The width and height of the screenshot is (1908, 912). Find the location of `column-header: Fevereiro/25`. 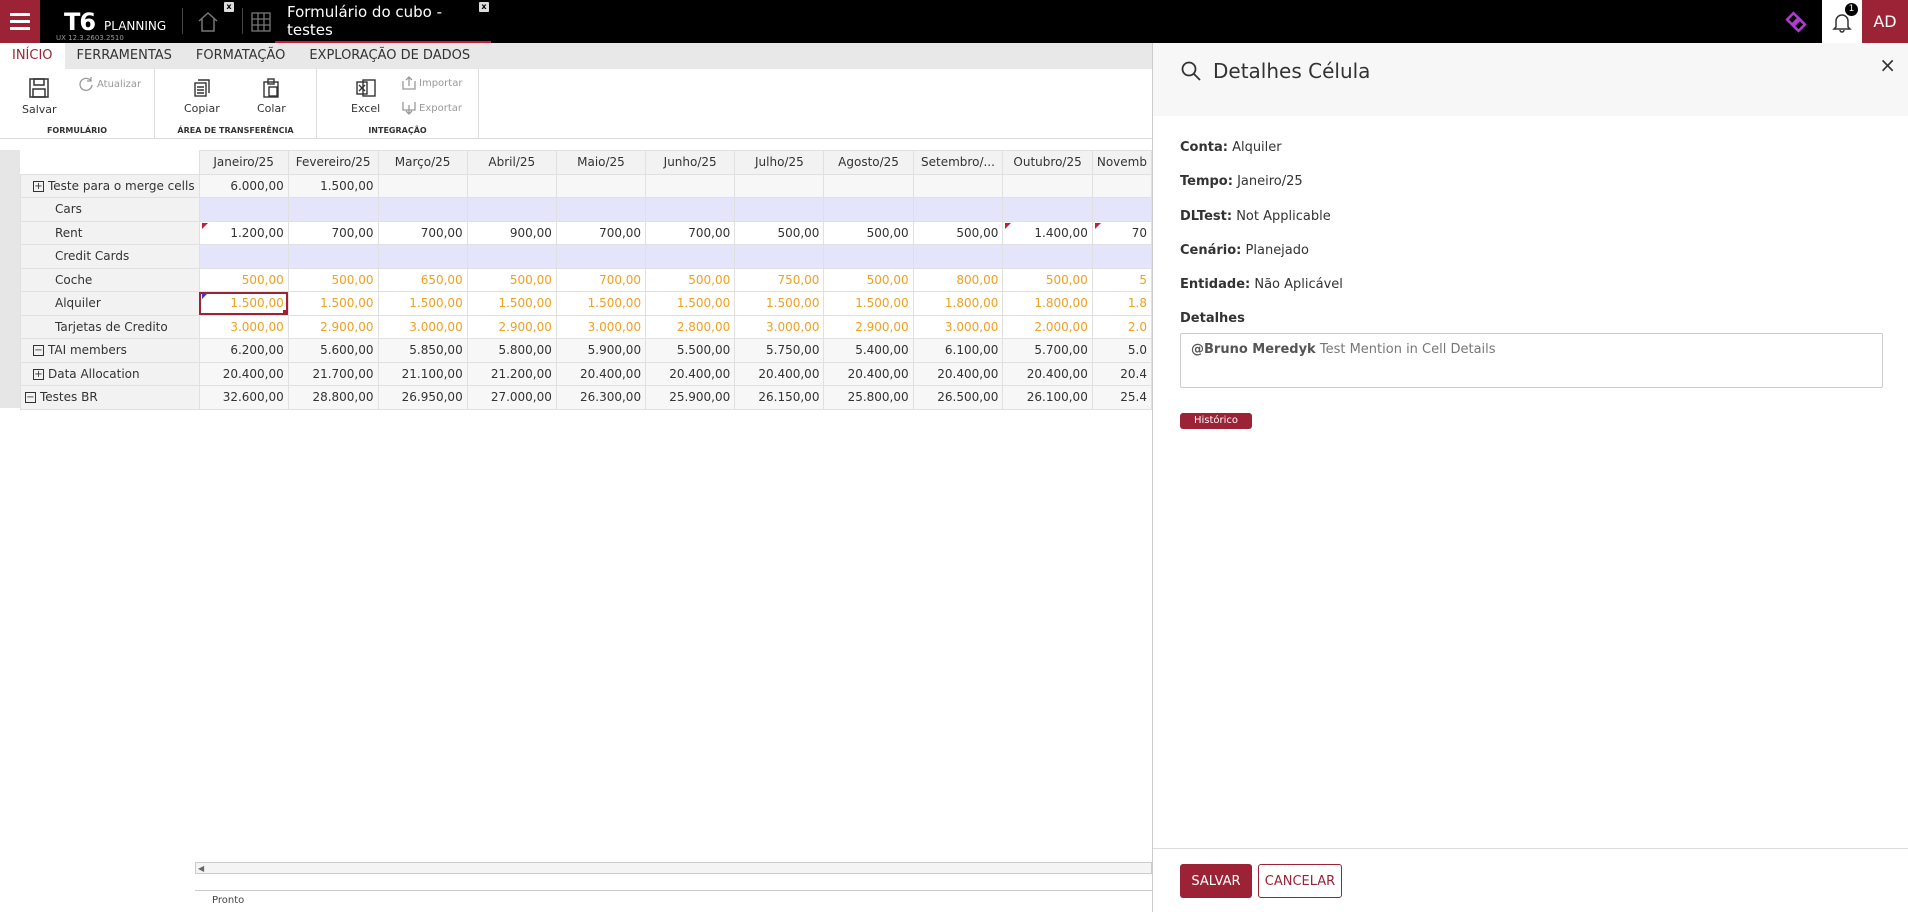

column-header: Fevereiro/25 is located at coordinates (333, 162).